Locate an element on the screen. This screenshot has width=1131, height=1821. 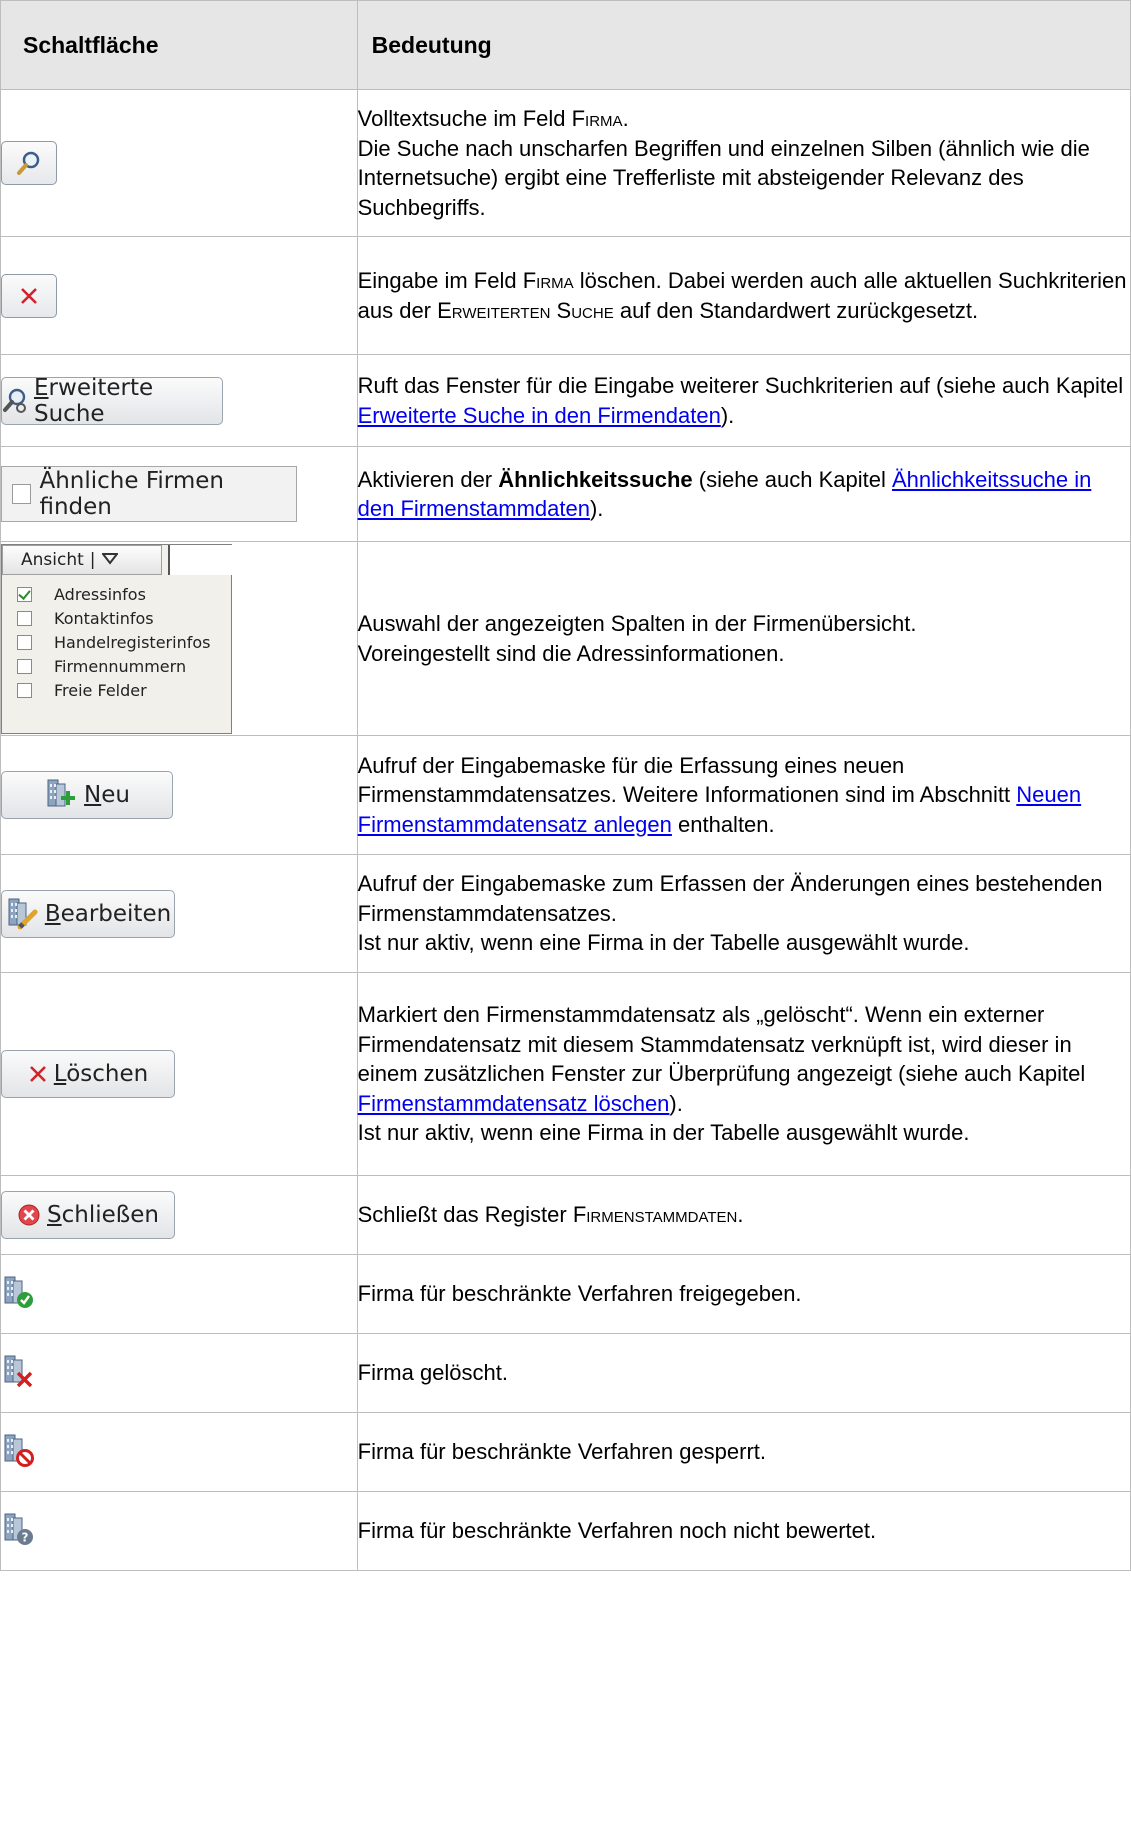
view-menu-item-firmennummern: Firmennummern is located at coordinates (113, 667).